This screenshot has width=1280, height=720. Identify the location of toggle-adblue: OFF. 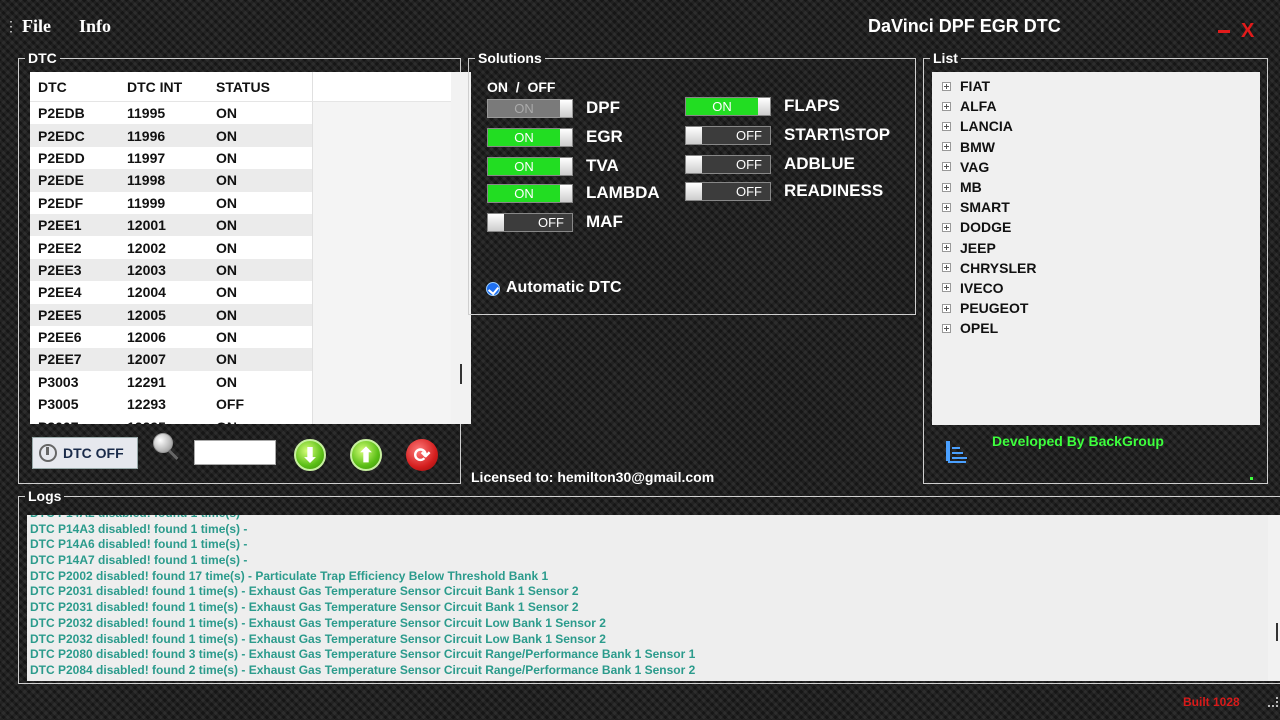
(728, 164).